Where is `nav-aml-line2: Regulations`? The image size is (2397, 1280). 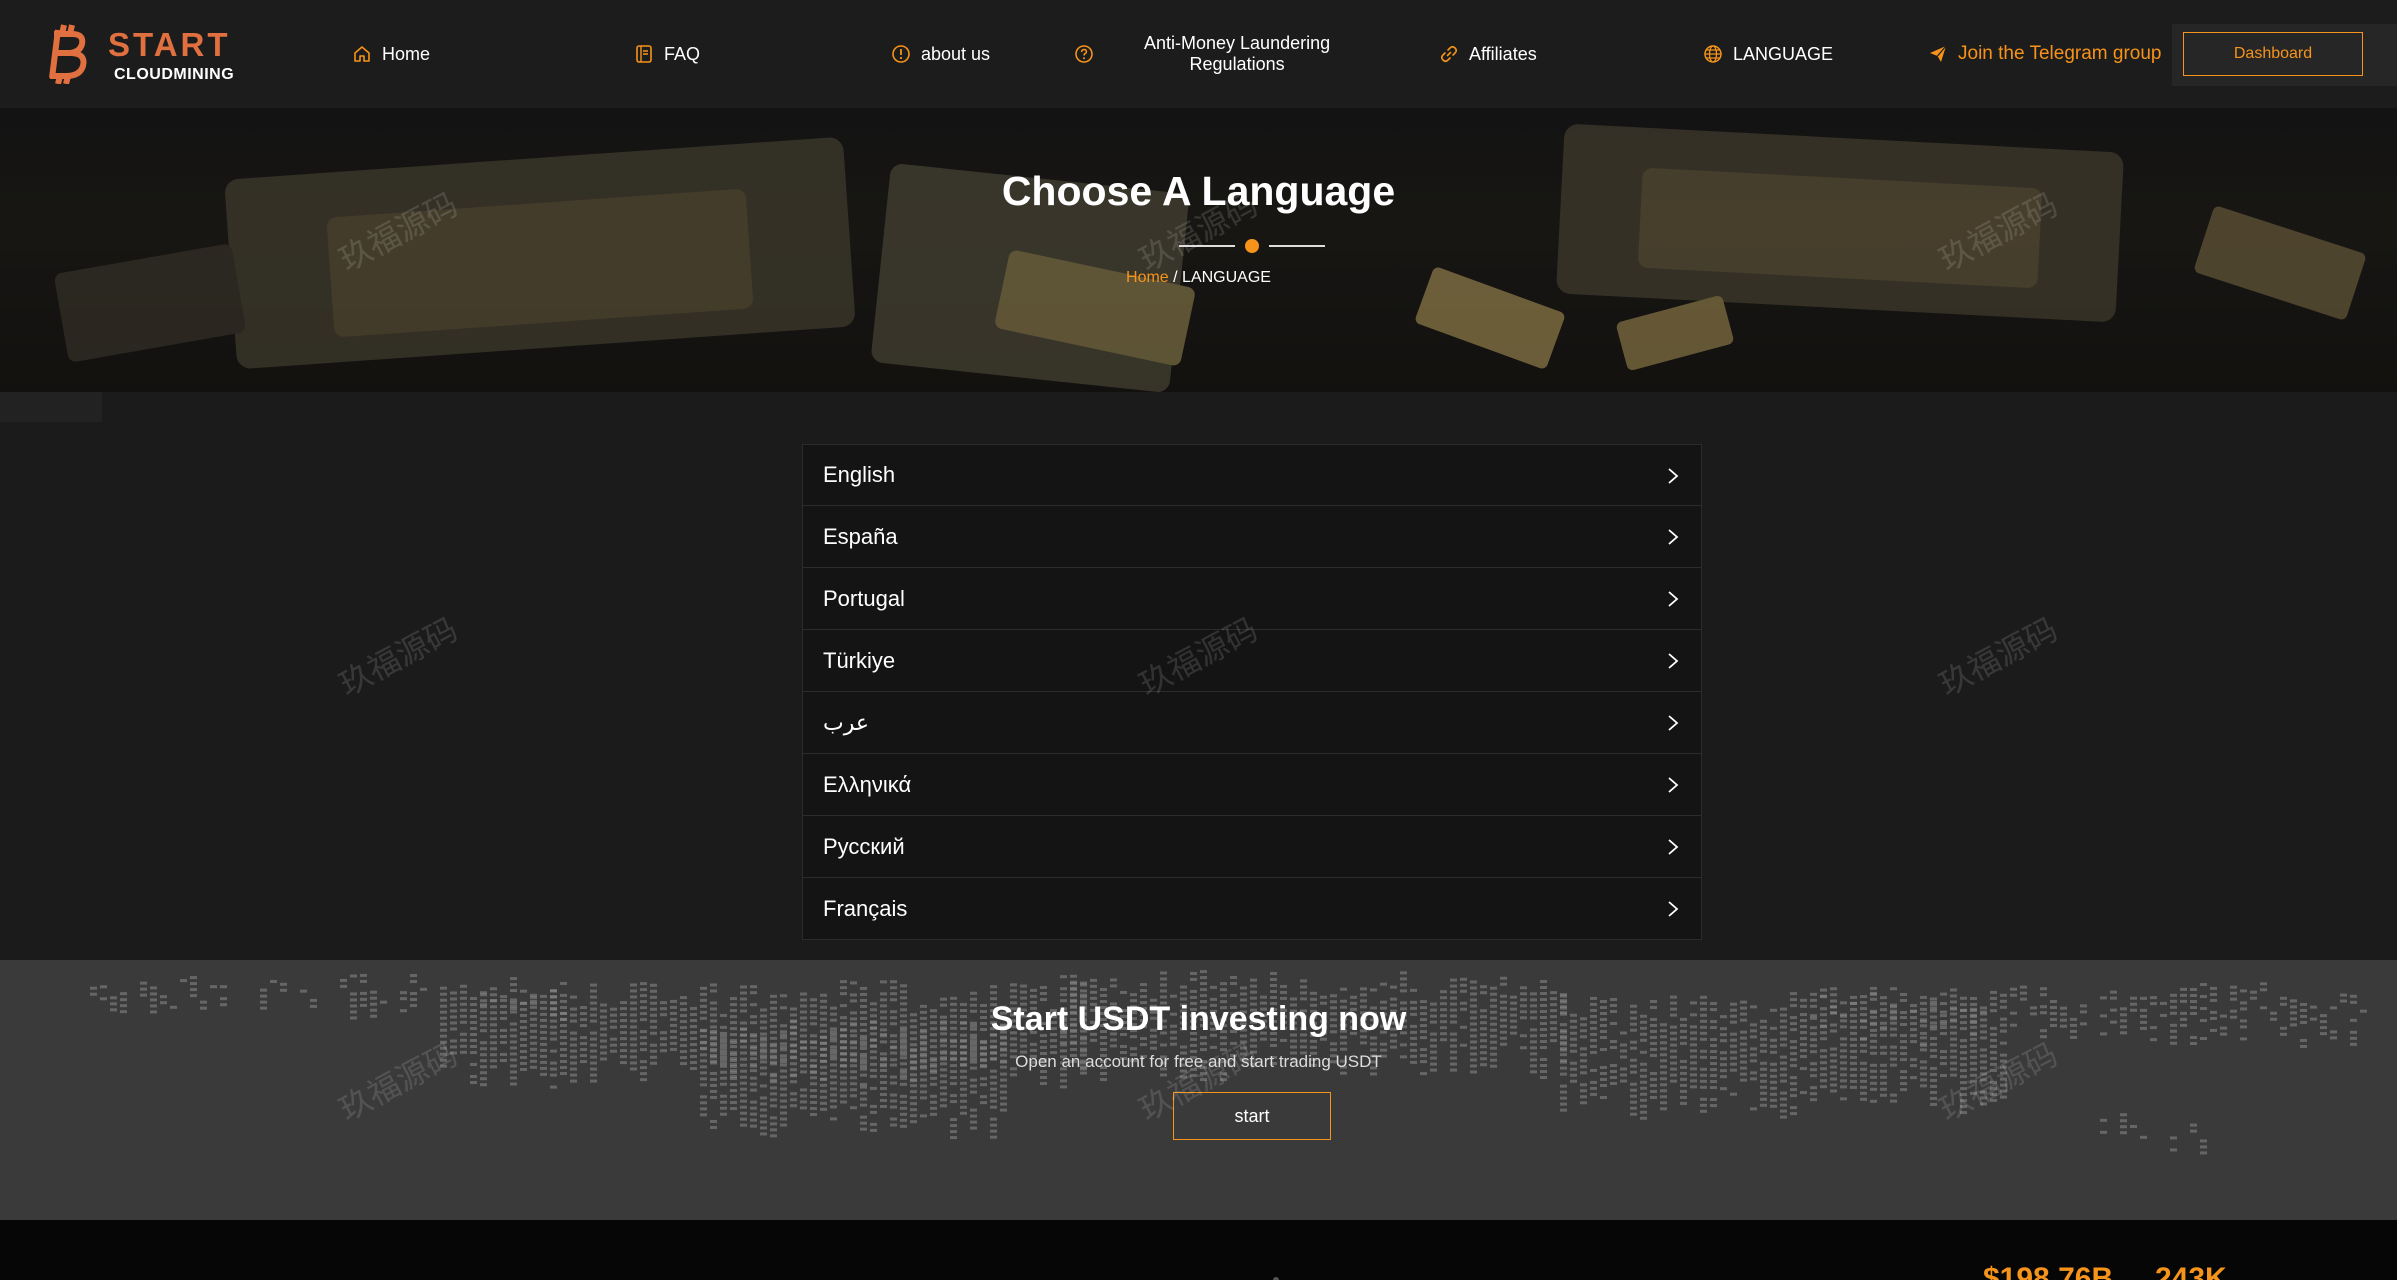 nav-aml-line2: Regulations is located at coordinates (1237, 64).